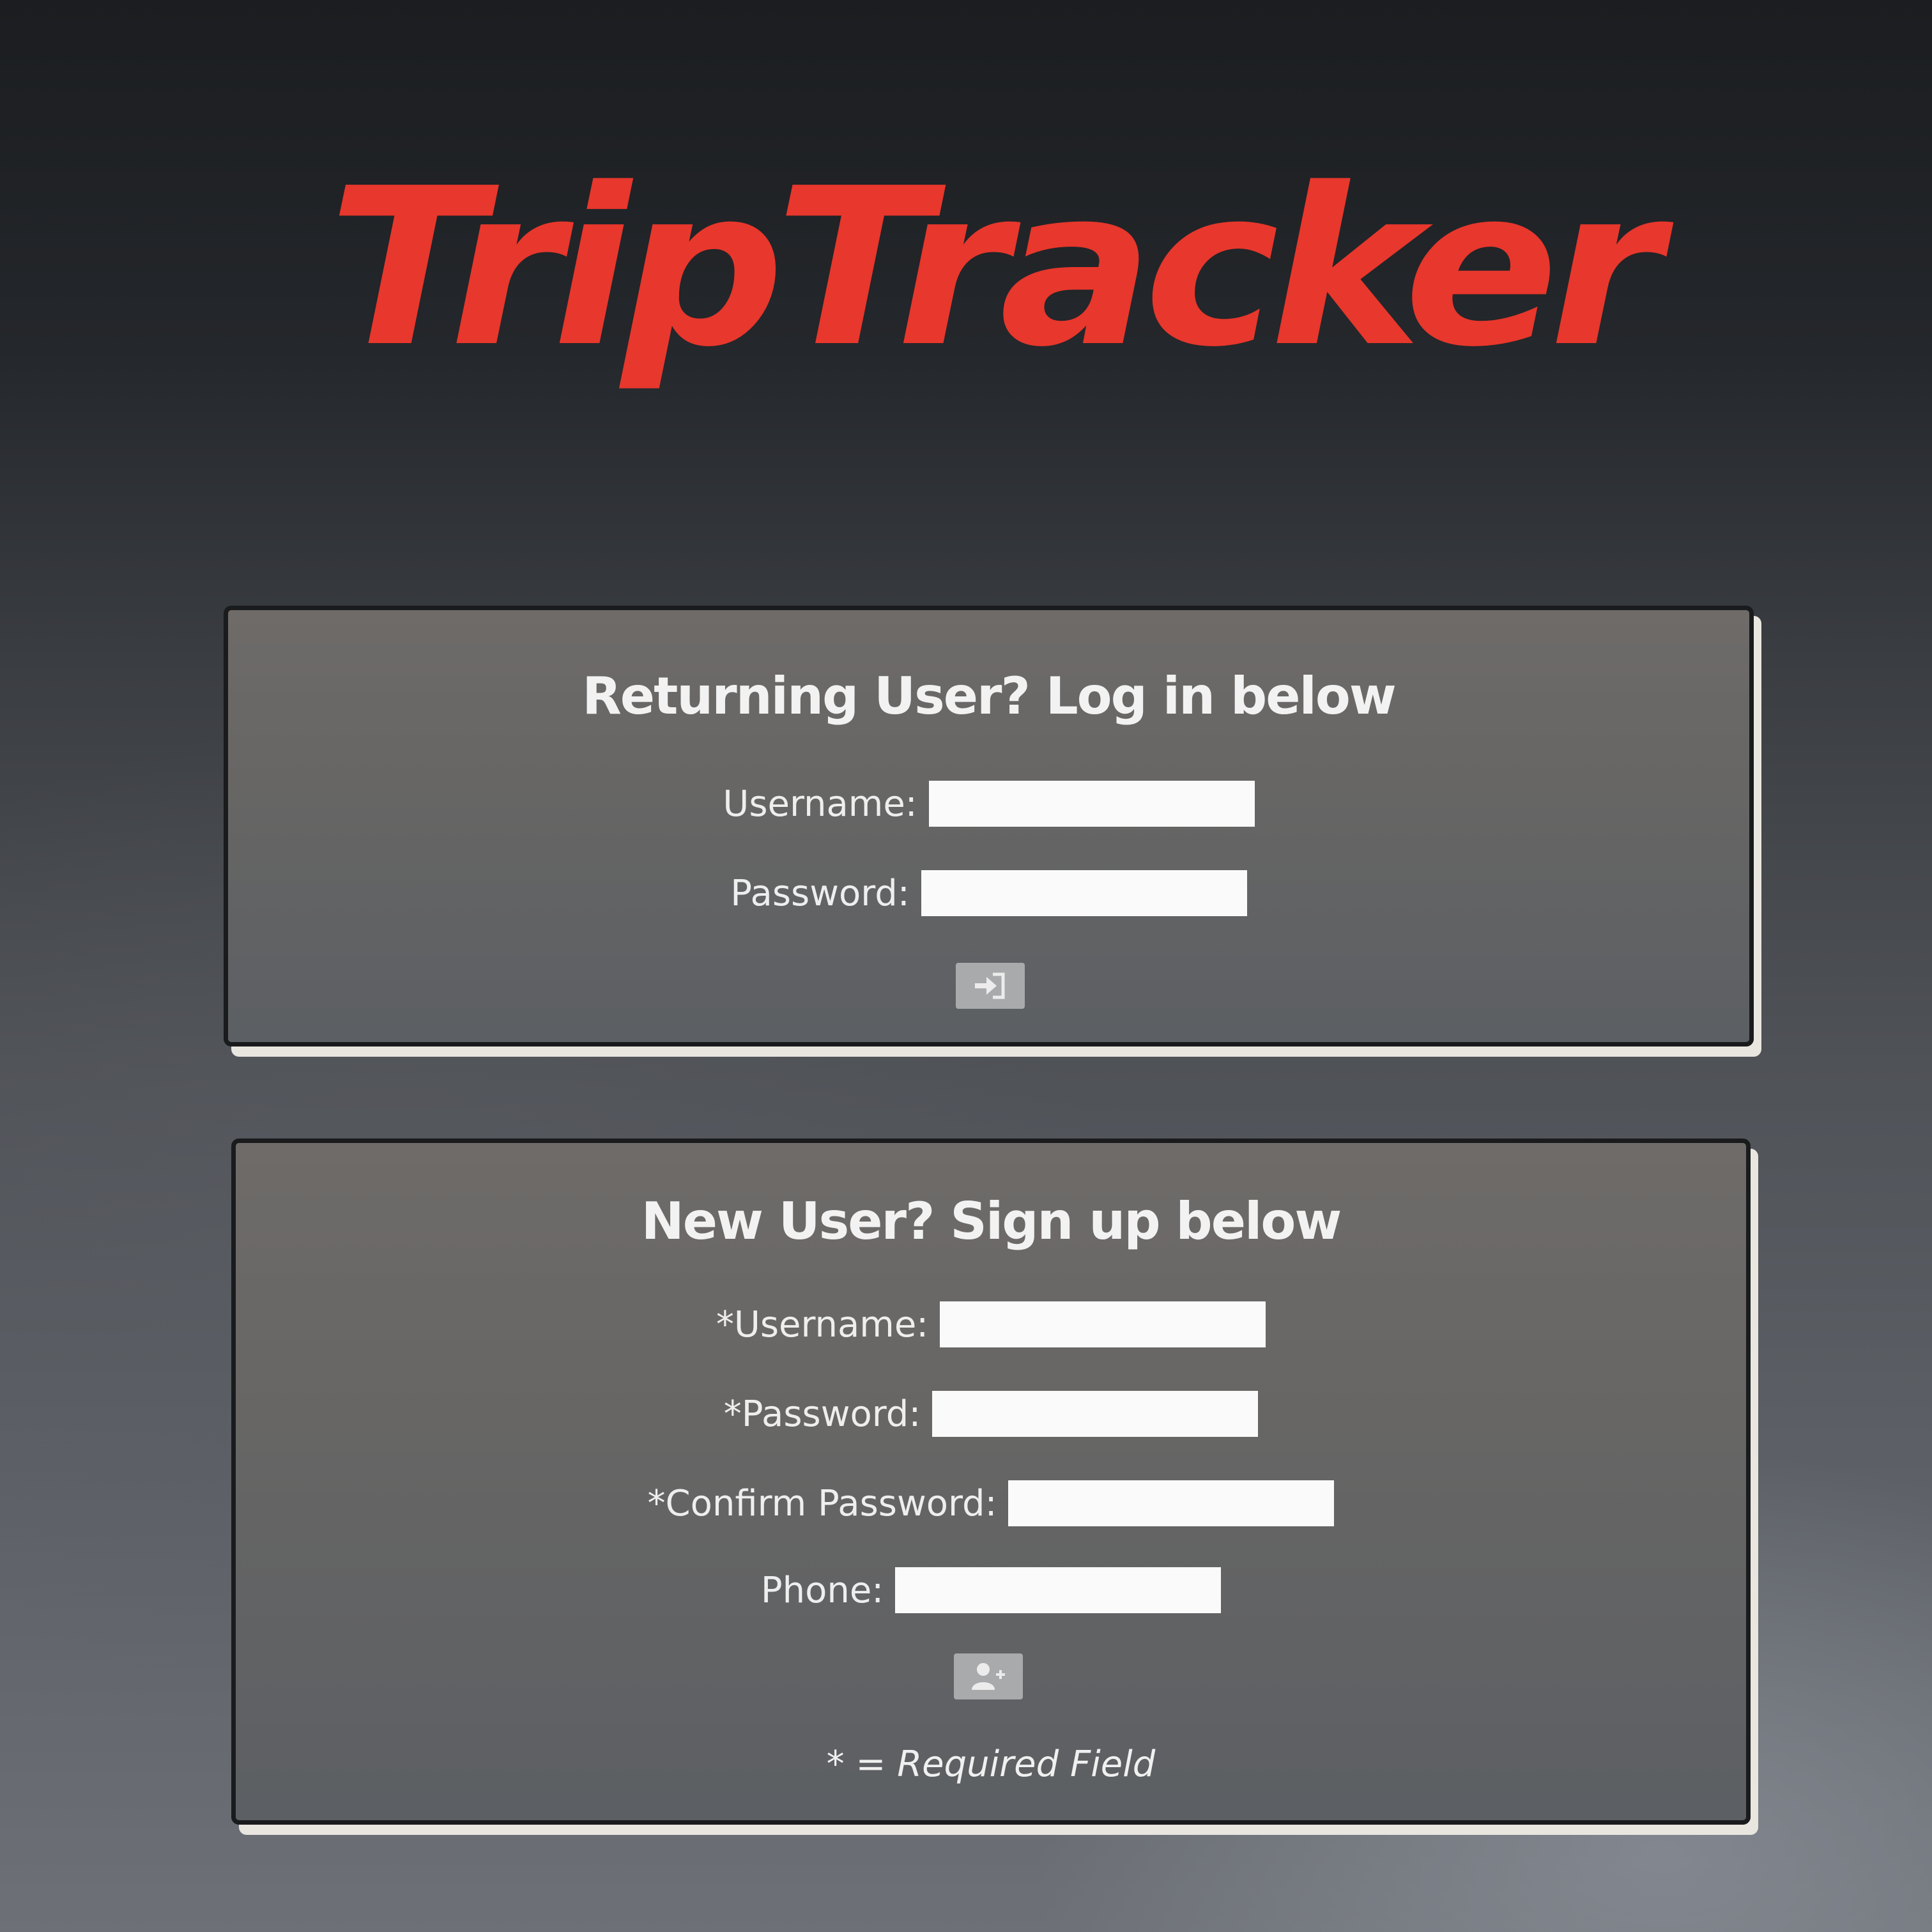 This screenshot has width=1932, height=1932. What do you see at coordinates (991, 1764) in the screenshot?
I see `required-field-note: * = Required Field` at bounding box center [991, 1764].